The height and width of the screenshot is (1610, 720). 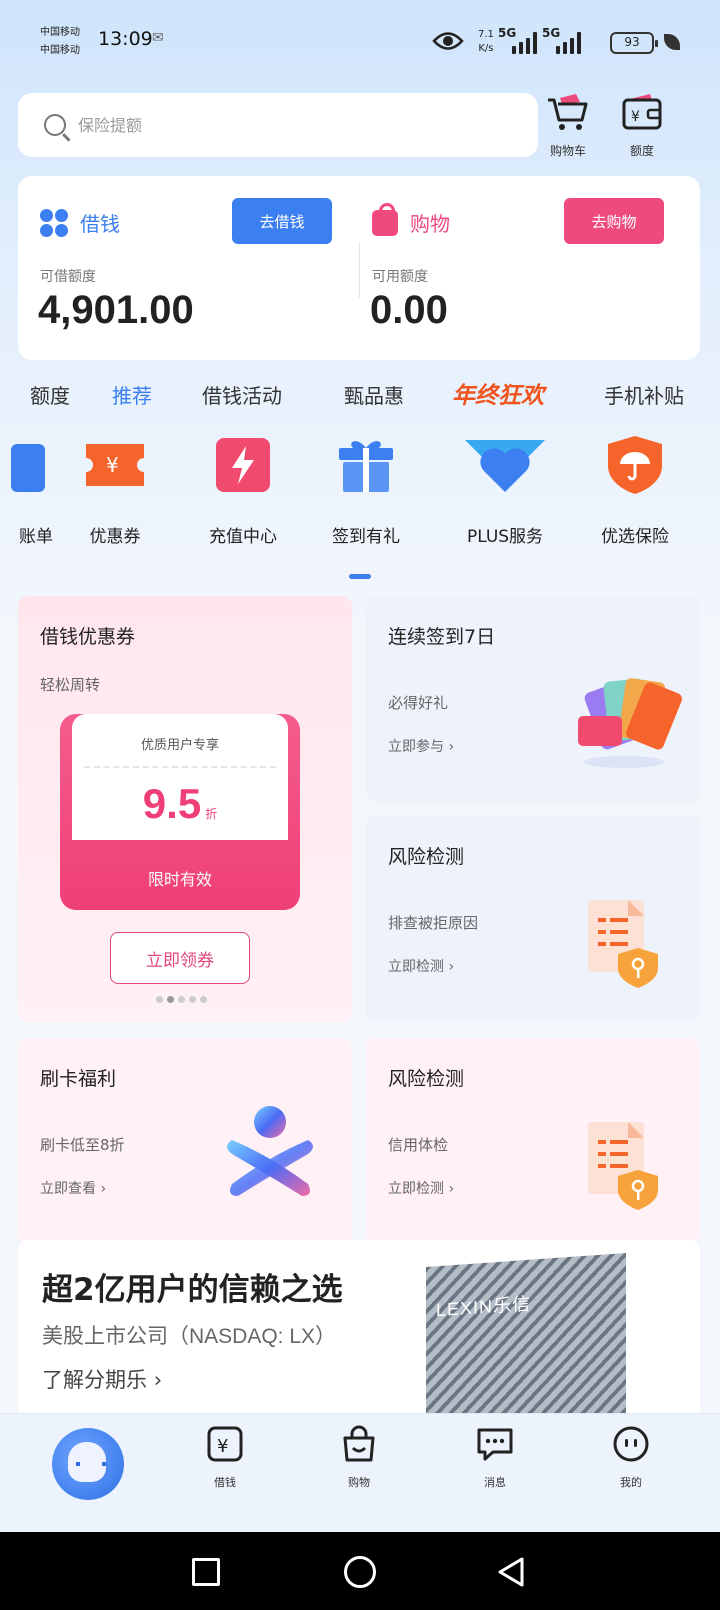 I want to click on risk-check-card-1: 风险检测 排查被拒原因 立即检测 ›, so click(x=533, y=919).